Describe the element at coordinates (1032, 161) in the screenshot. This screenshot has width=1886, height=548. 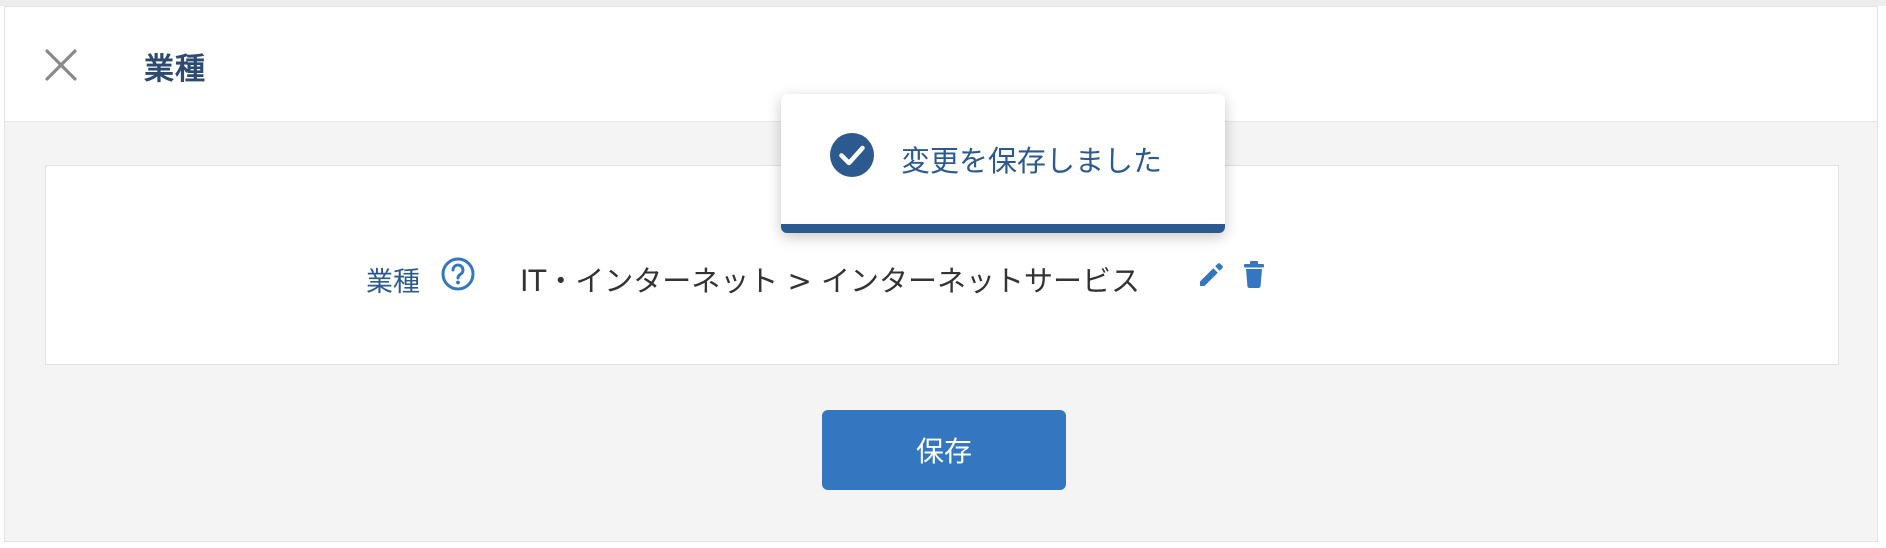
I see `toast-message: 変更を保存しました` at that location.